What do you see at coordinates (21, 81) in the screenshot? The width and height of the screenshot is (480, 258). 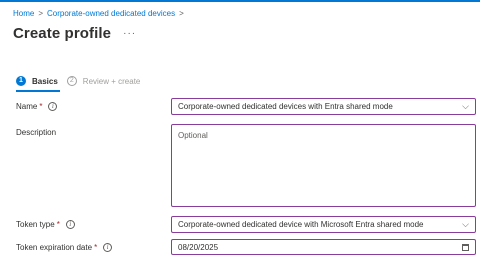 I see `step-number-badge: 1` at bounding box center [21, 81].